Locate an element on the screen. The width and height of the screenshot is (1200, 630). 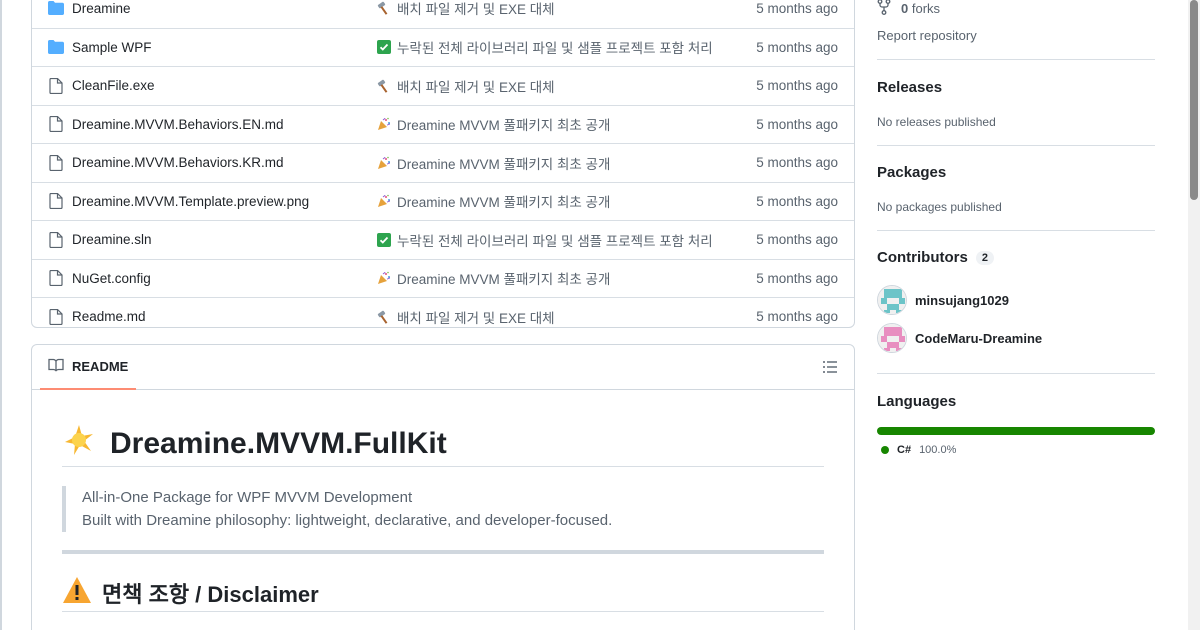
file-row: Dreamine 배치 파일 제거 및 EXE 대체 5 months ago is located at coordinates (443, 14).